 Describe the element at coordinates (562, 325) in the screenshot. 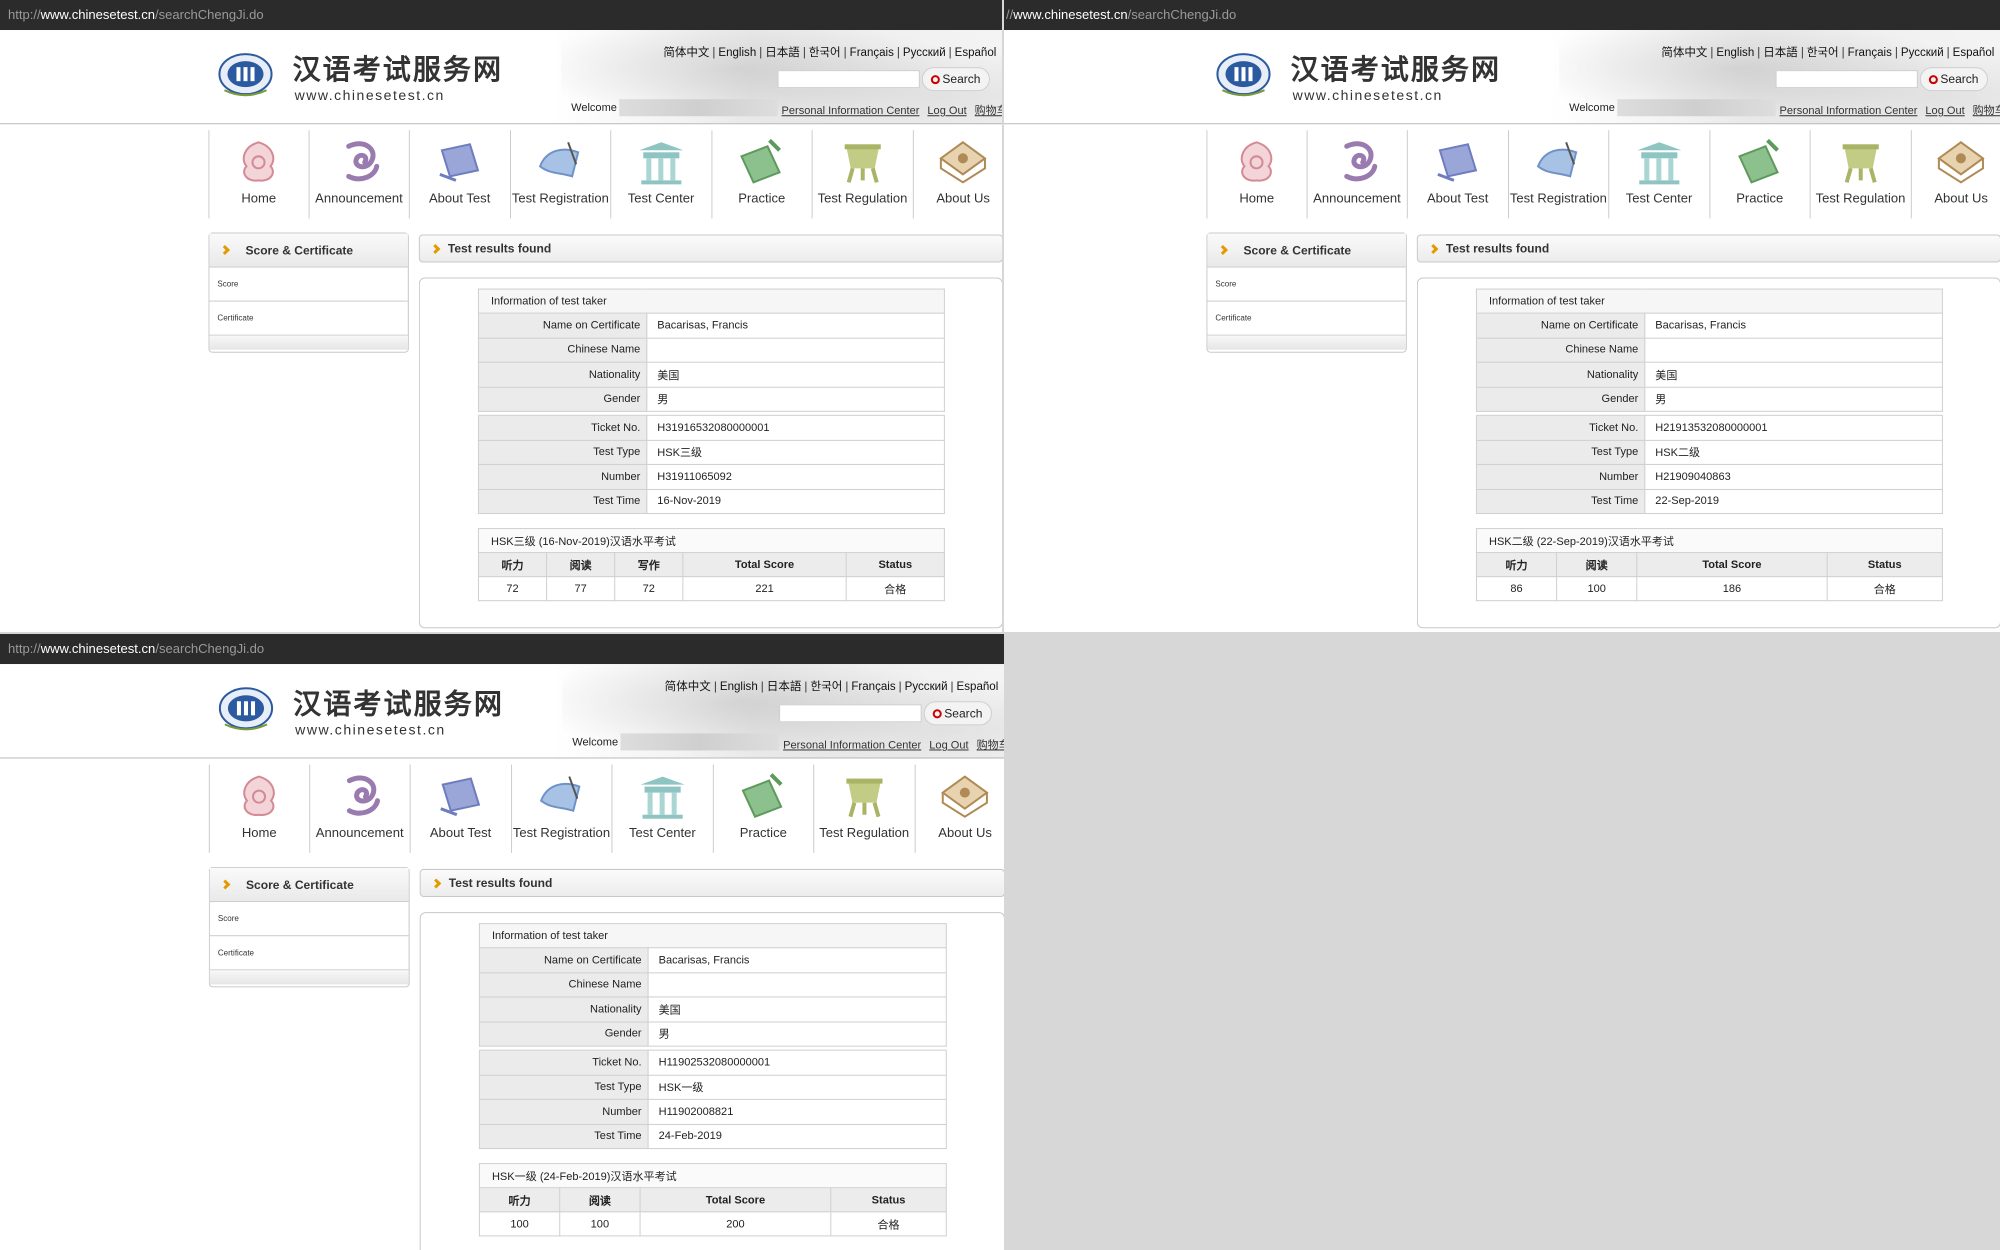

I see `name-label: Name on Certificate` at that location.